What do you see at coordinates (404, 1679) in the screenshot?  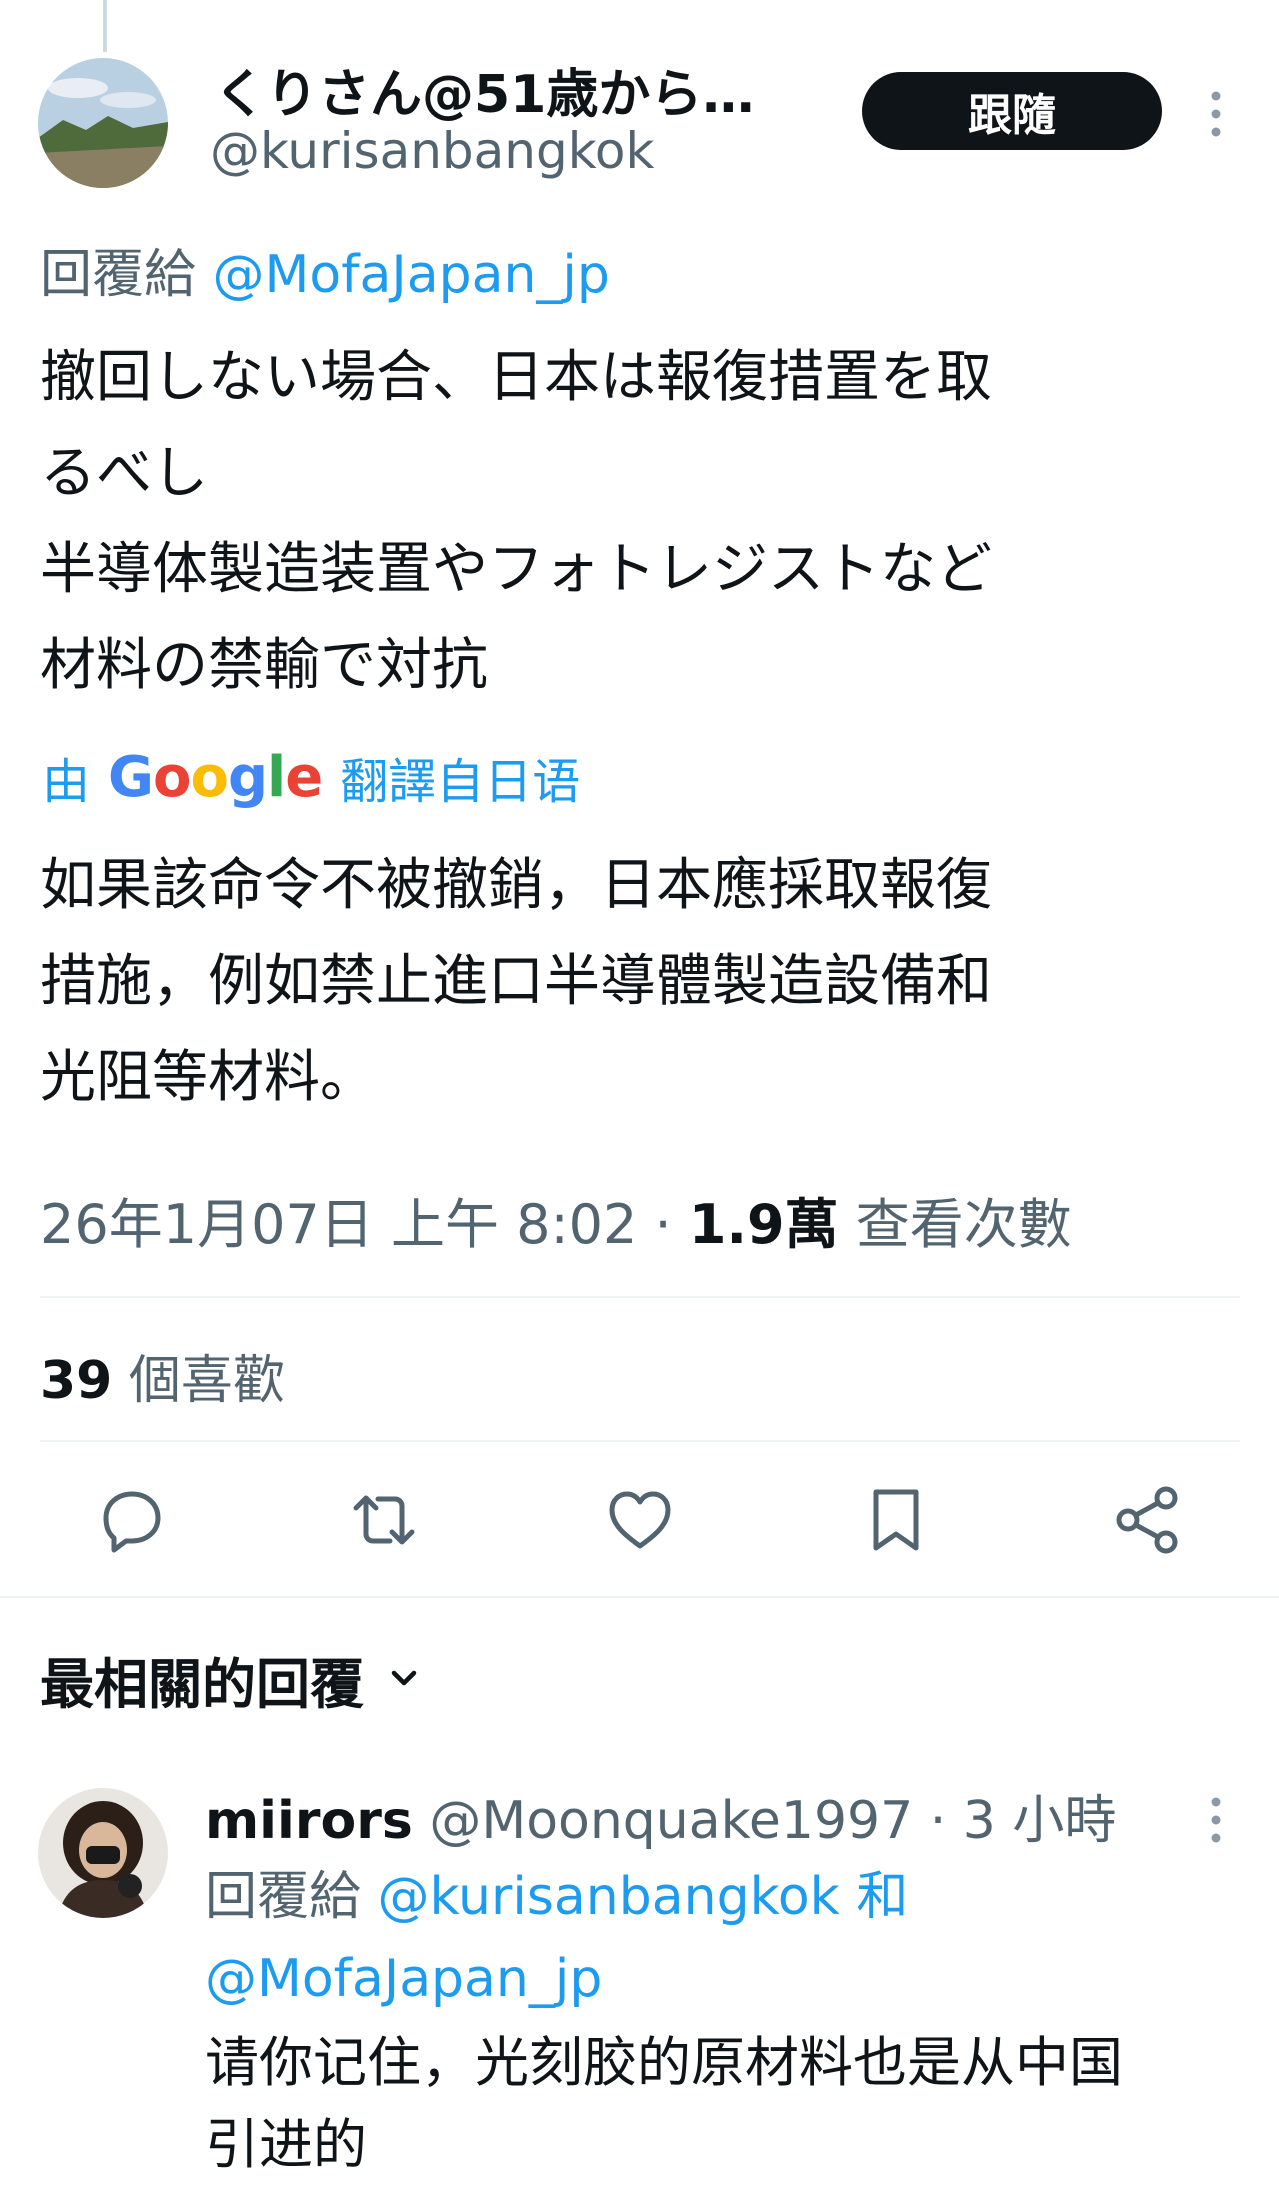 I see `chevron-down-icon` at bounding box center [404, 1679].